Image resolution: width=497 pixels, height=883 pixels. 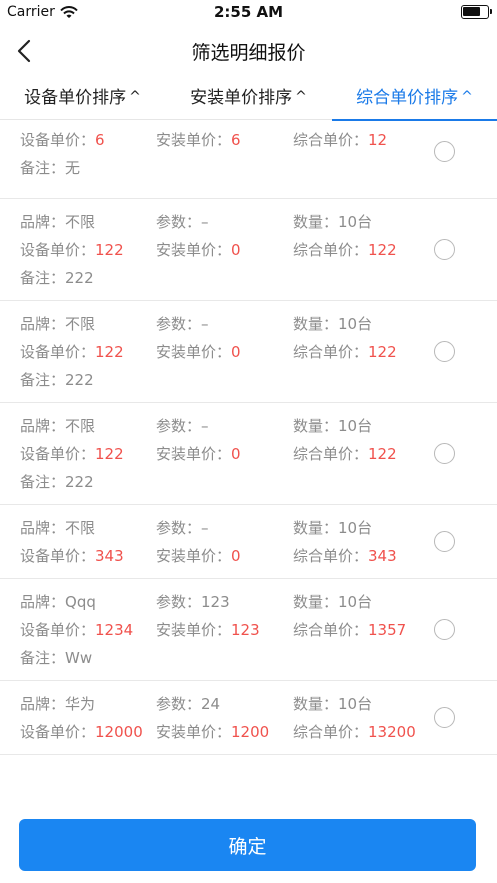 I want to click on field-value: 1234, so click(x=114, y=630).